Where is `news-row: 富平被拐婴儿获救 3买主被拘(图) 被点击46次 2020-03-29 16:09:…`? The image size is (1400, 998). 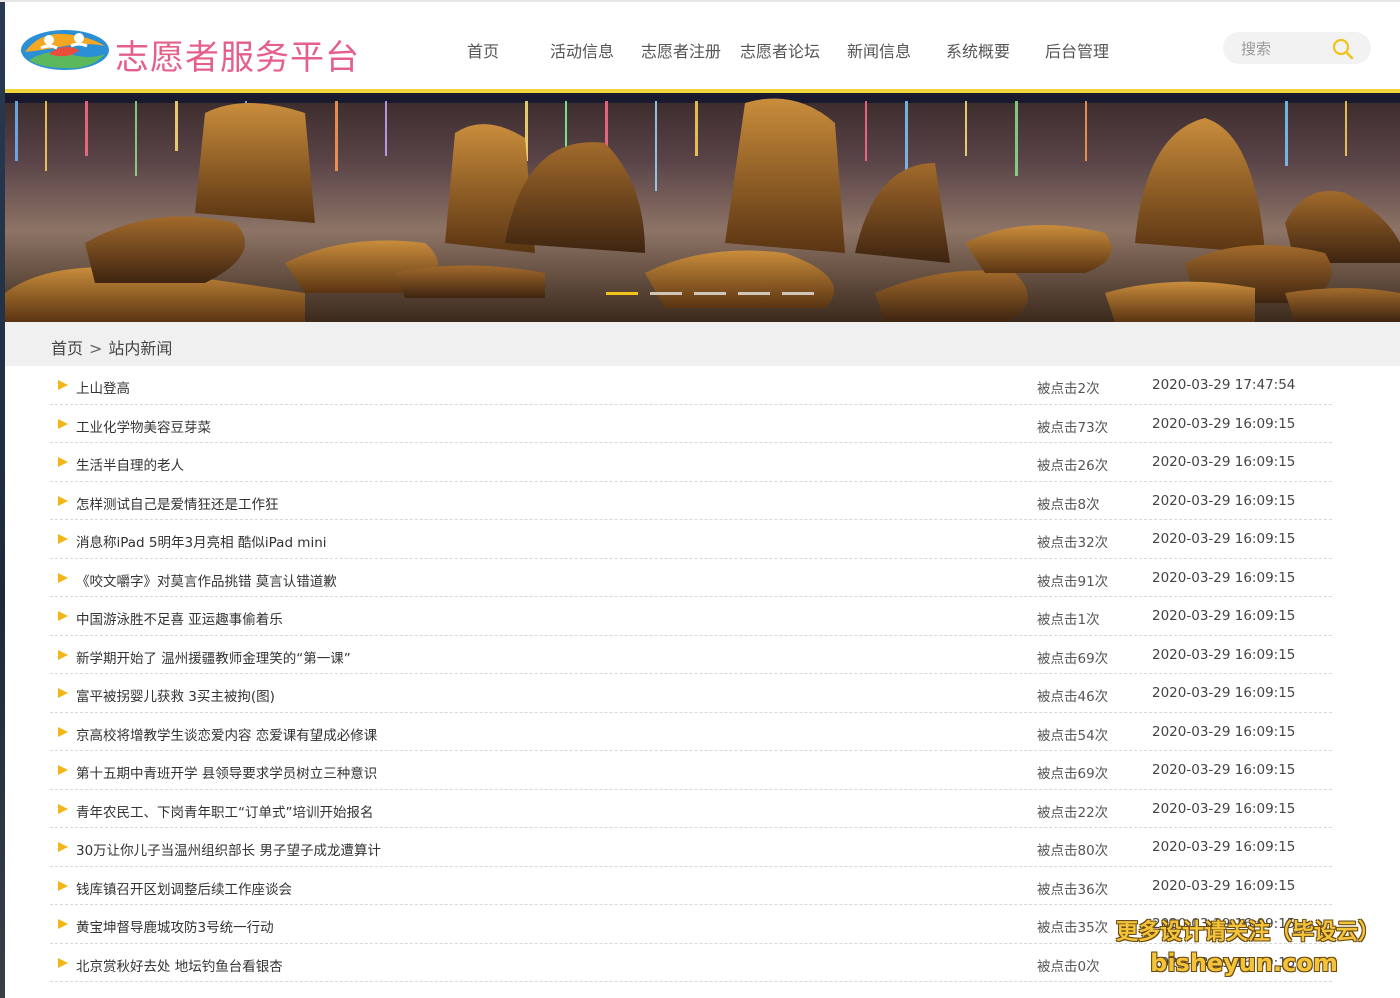 news-row: 富平被拐婴儿获救 3买主被拘(图) 被点击46次 2020-03-29 16:09:… is located at coordinates (691, 693).